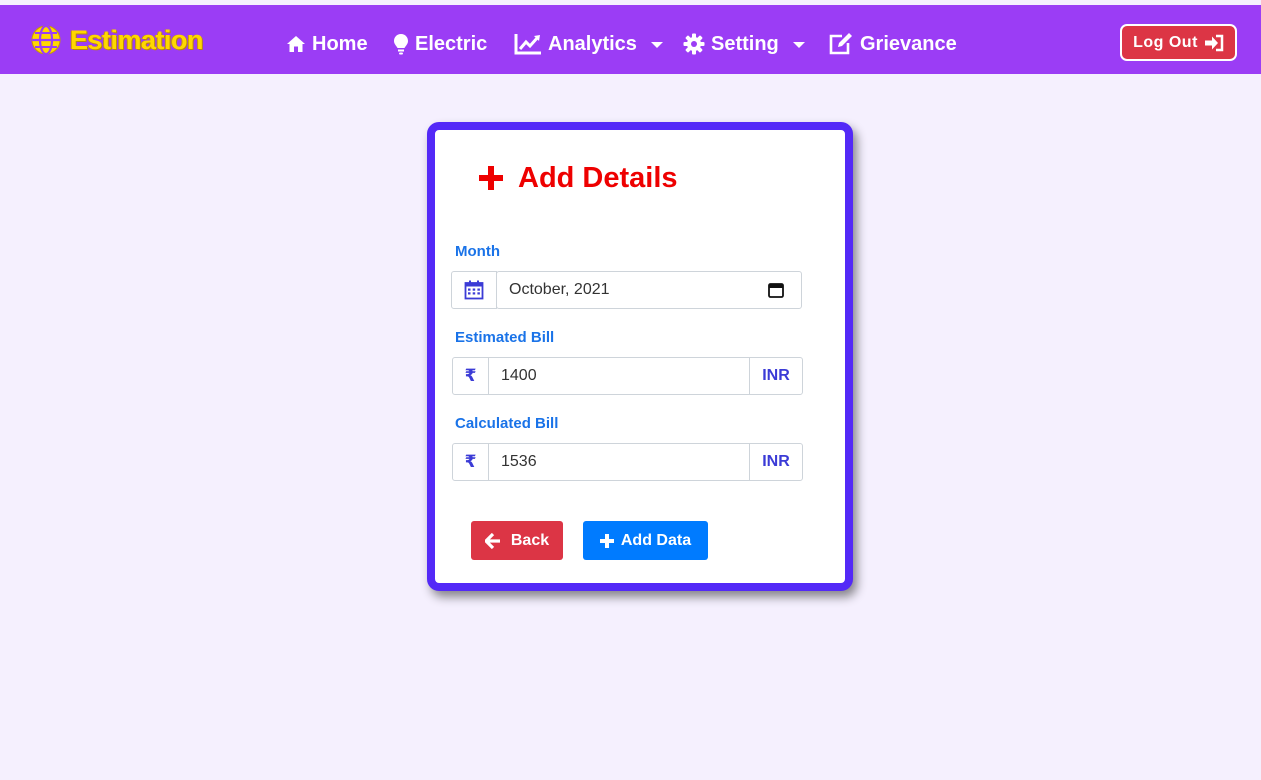 The width and height of the screenshot is (1261, 780). Describe the element at coordinates (840, 44) in the screenshot. I see `edit-icon` at that location.